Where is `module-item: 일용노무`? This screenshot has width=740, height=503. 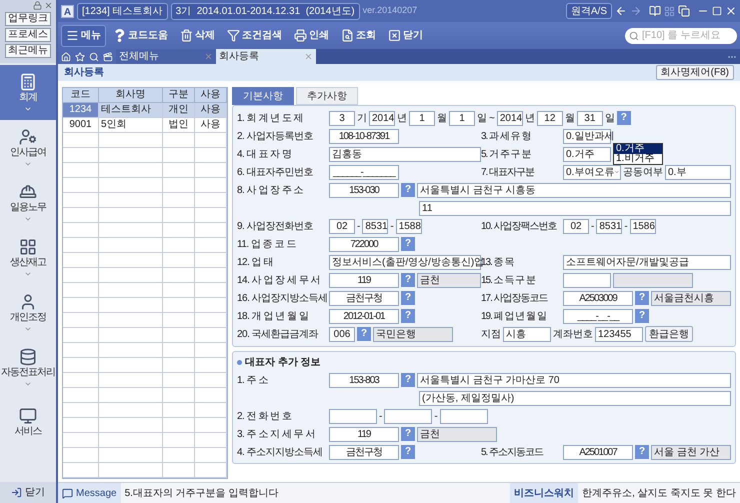 module-item: 일용노무 is located at coordinates (28, 202).